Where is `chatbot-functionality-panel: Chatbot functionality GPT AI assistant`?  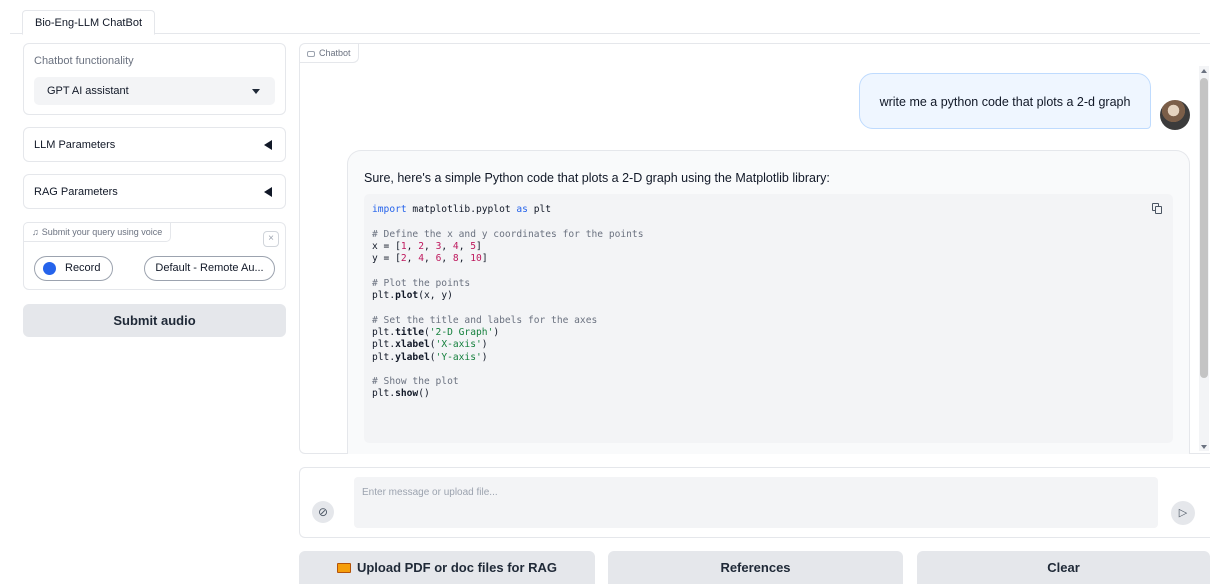
chatbot-functionality-panel: Chatbot functionality GPT AI assistant is located at coordinates (154, 79).